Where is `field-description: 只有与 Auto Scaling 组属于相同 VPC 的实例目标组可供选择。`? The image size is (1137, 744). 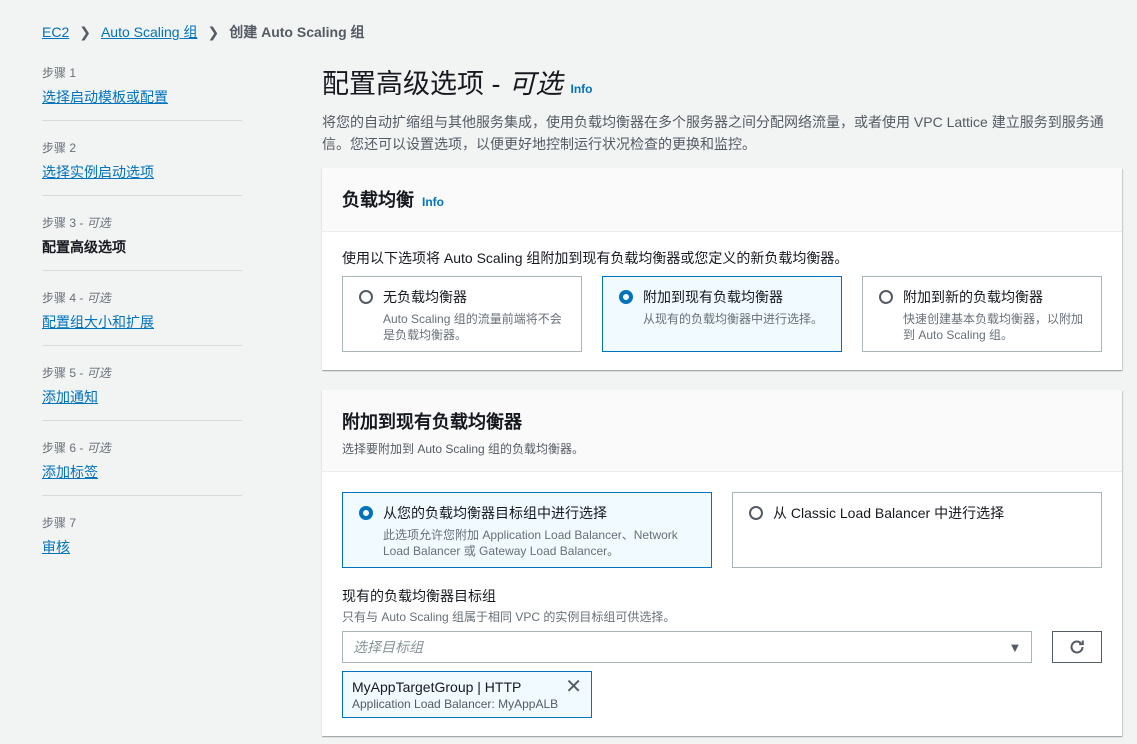 field-description: 只有与 Auto Scaling 组属于相同 VPC 的实例目标组可供选择。 is located at coordinates (509, 617).